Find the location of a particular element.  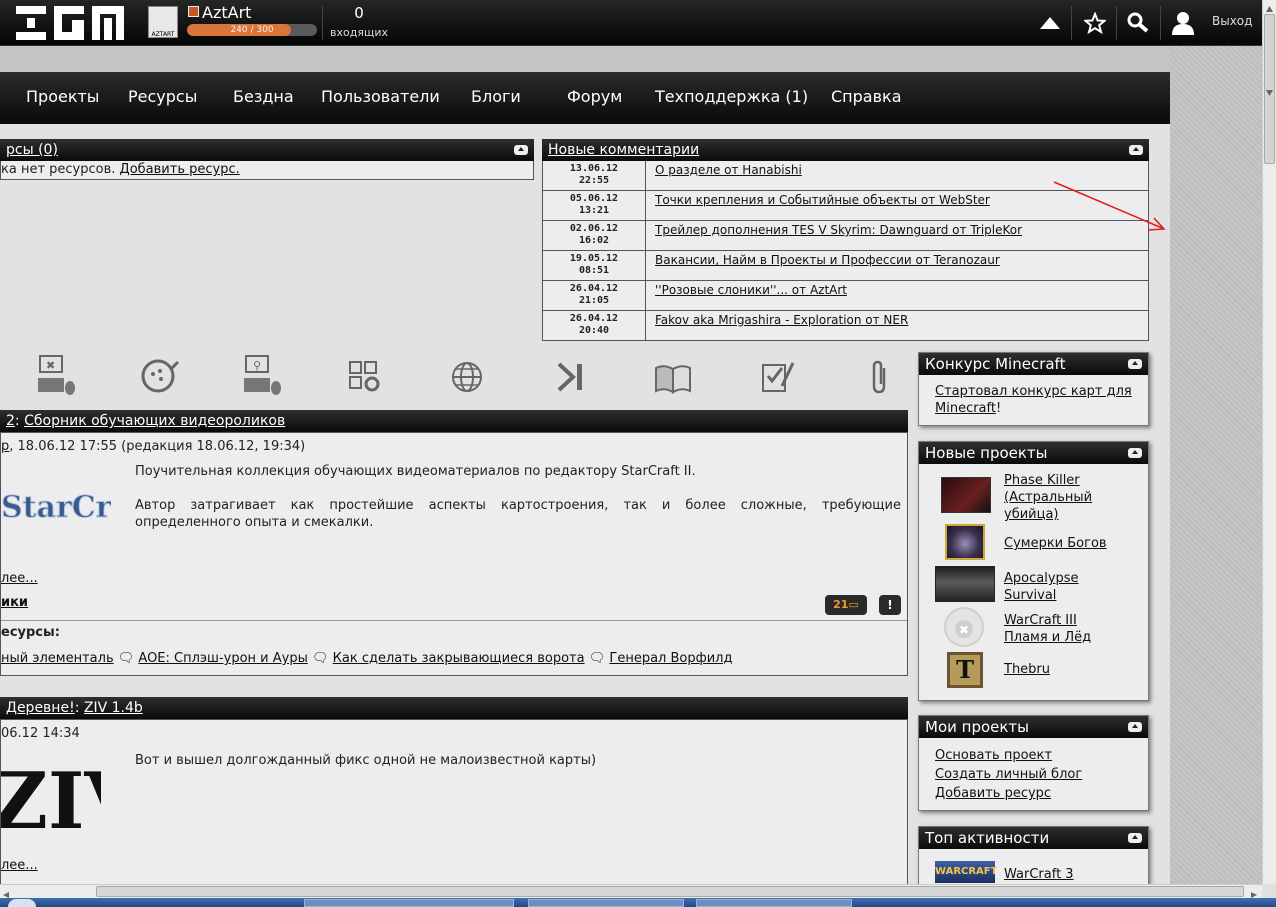

play-skip-icon is located at coordinates (571, 377).